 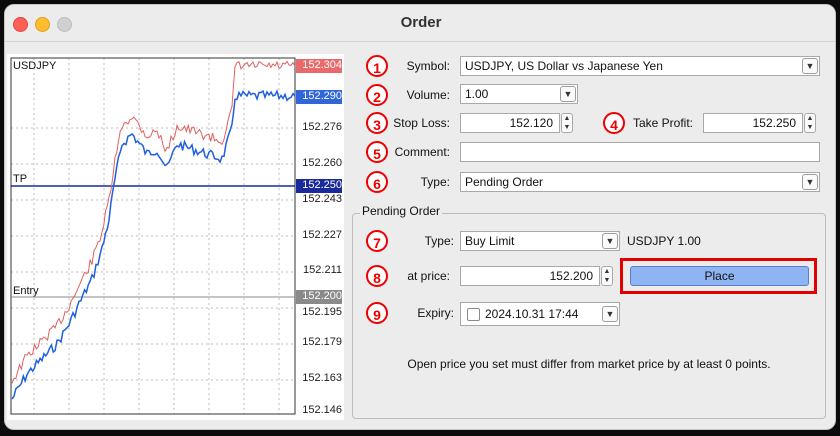 I want to click on expiry-value: 2024.10.31 17:44, so click(x=532, y=314).